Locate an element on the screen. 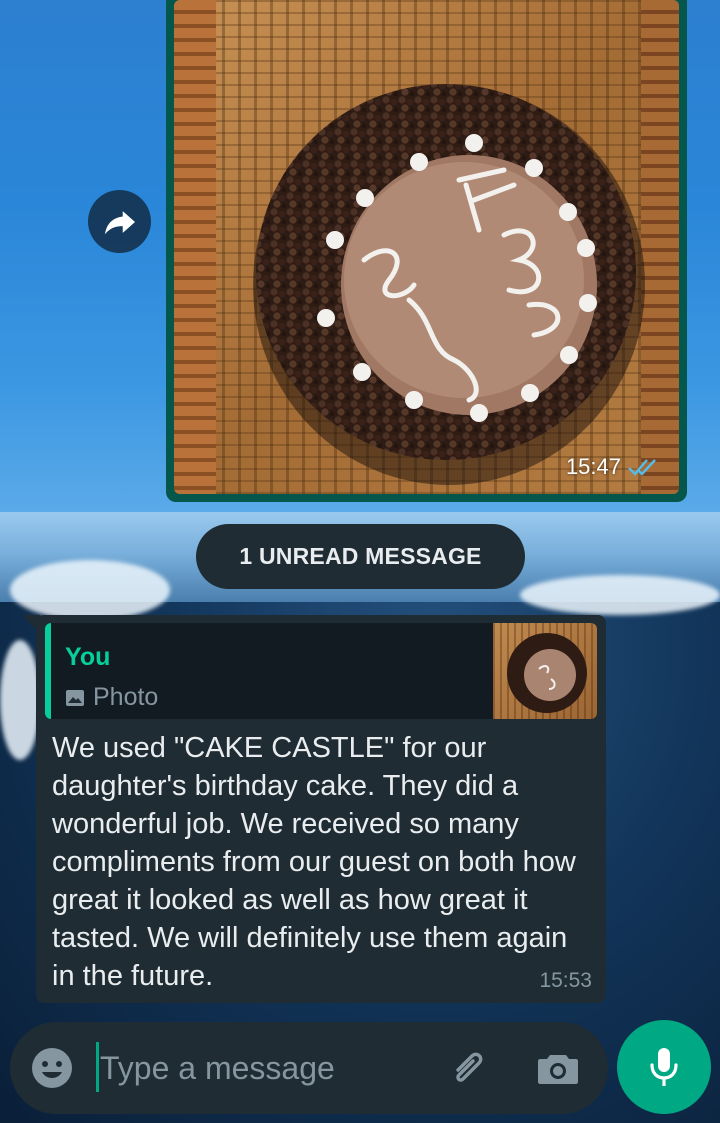 The image size is (720, 1123). image-timestamp: 15:47 is located at coordinates (593, 466).